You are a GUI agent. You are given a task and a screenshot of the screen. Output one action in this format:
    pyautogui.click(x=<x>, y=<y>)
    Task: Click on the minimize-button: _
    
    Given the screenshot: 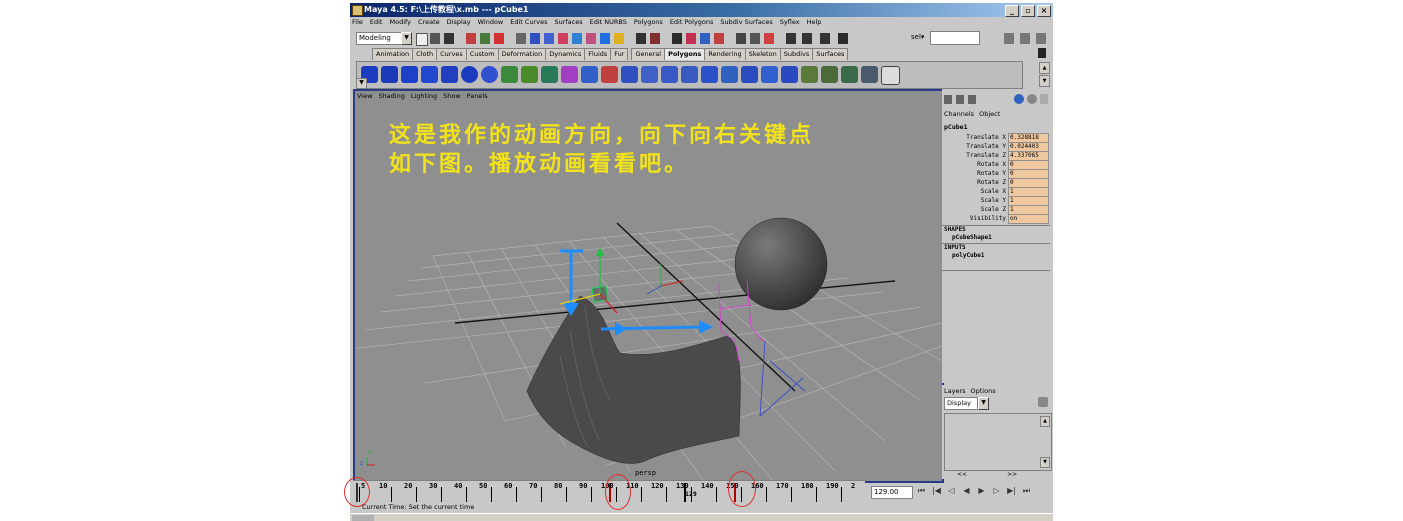 What is the action you would take?
    pyautogui.click(x=1012, y=11)
    